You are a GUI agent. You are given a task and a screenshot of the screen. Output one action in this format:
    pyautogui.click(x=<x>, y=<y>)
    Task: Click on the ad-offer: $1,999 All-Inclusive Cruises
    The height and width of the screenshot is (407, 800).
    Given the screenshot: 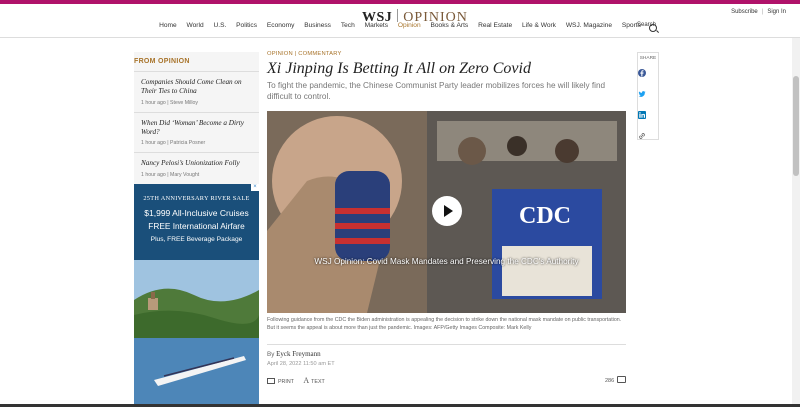 What is the action you would take?
    pyautogui.click(x=196, y=213)
    